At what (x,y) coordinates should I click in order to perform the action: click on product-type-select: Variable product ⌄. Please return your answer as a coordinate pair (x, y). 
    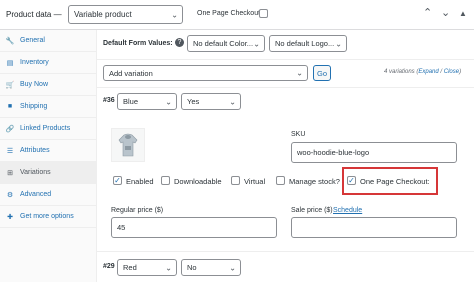
    Looking at the image, I should click on (125, 14).